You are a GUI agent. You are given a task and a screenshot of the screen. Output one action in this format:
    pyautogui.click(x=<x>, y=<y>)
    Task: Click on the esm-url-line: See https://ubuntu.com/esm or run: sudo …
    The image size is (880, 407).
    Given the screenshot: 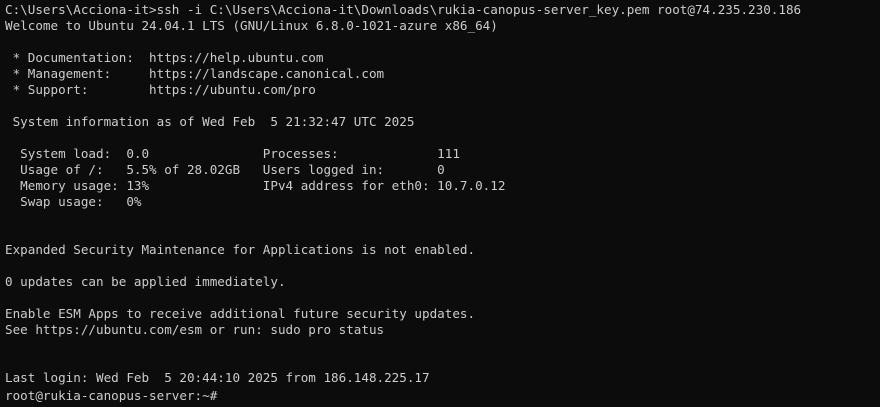 What is the action you would take?
    pyautogui.click(x=195, y=329)
    